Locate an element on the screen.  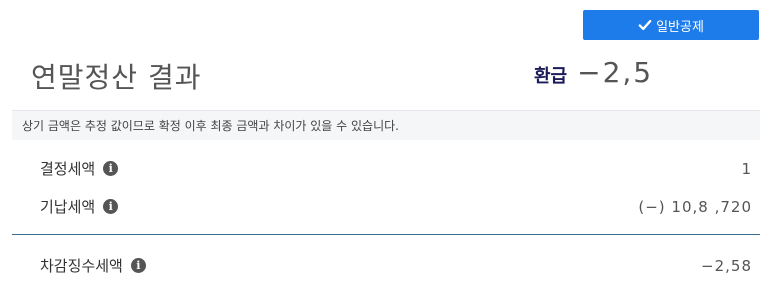
refund-summary: 환급 −2,5 is located at coordinates (593, 72).